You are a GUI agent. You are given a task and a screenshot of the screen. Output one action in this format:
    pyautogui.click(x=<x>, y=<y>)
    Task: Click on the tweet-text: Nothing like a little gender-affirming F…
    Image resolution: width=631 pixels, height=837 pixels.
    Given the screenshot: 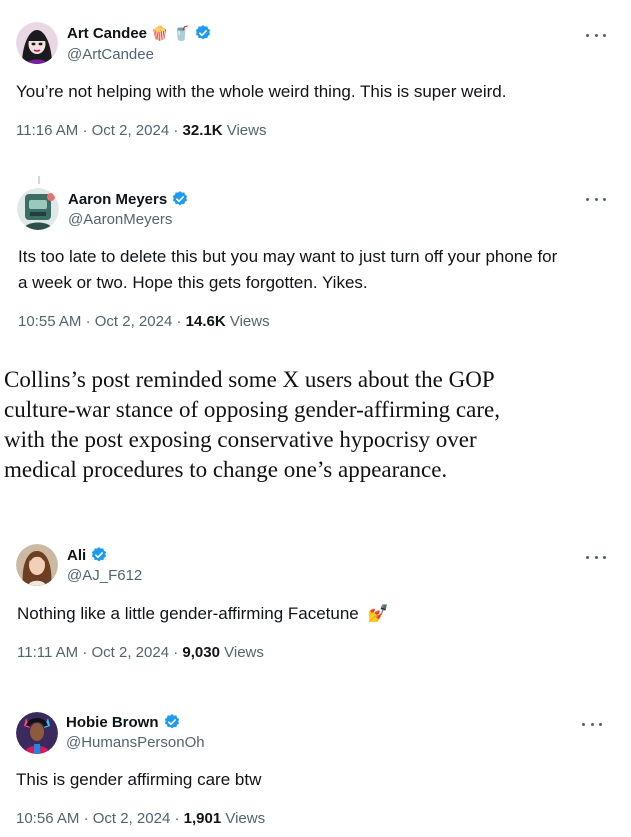 What is the action you would take?
    pyautogui.click(x=317, y=614)
    